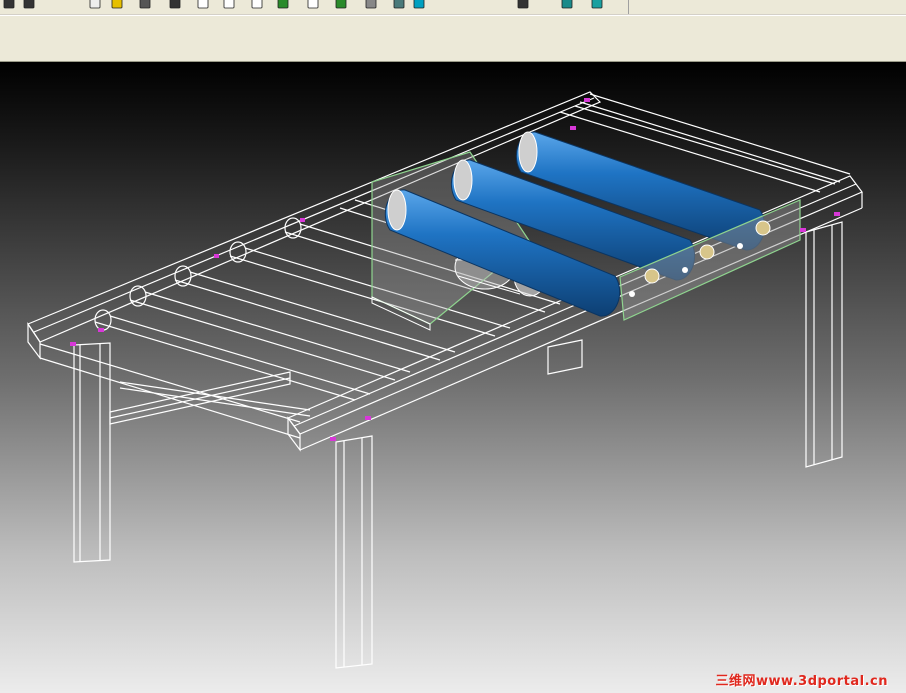  What do you see at coordinates (597, 5) in the screenshot?
I see `tool-icon` at bounding box center [597, 5].